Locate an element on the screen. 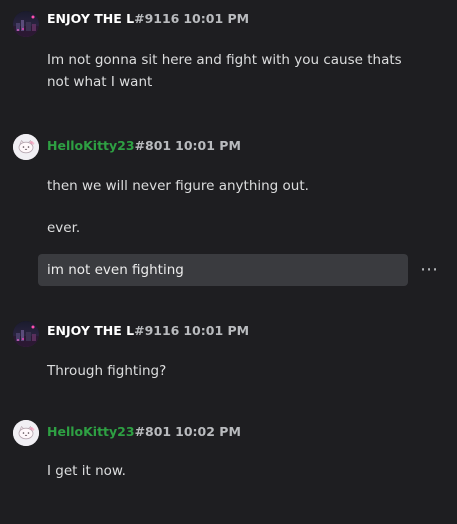 This screenshot has height=524, width=457. hovered-message-row: im not even fighting is located at coordinates (223, 270).